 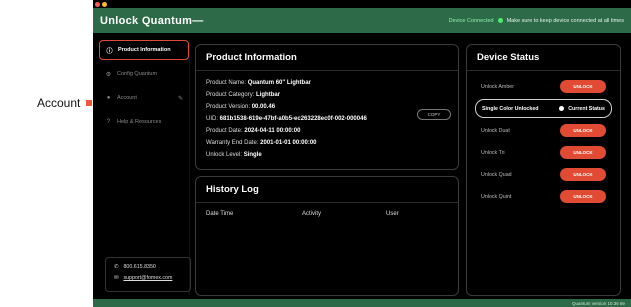 What do you see at coordinates (586, 108) in the screenshot?
I see `current-status-label: Current Status` at bounding box center [586, 108].